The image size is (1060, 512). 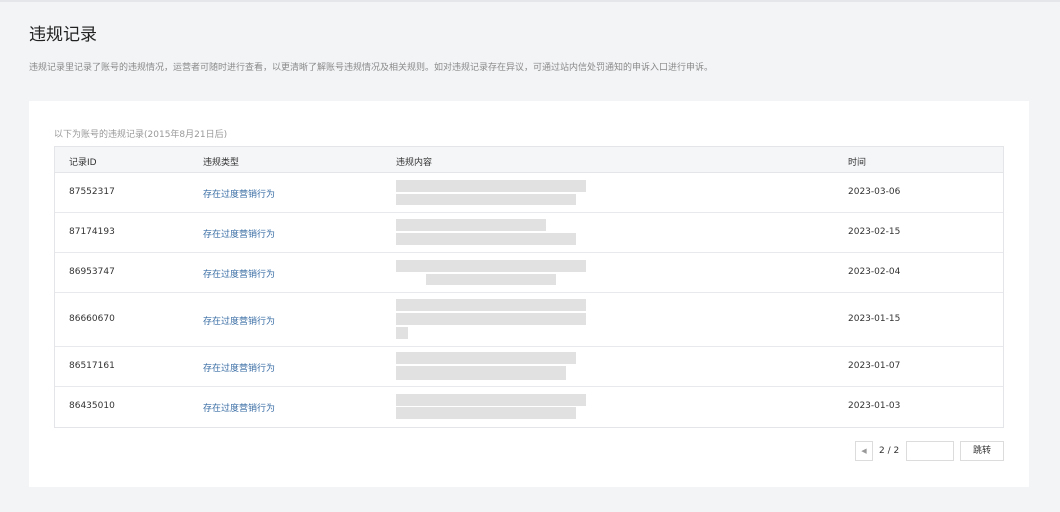 What do you see at coordinates (63, 35) in the screenshot?
I see `page-title: 违规记录` at bounding box center [63, 35].